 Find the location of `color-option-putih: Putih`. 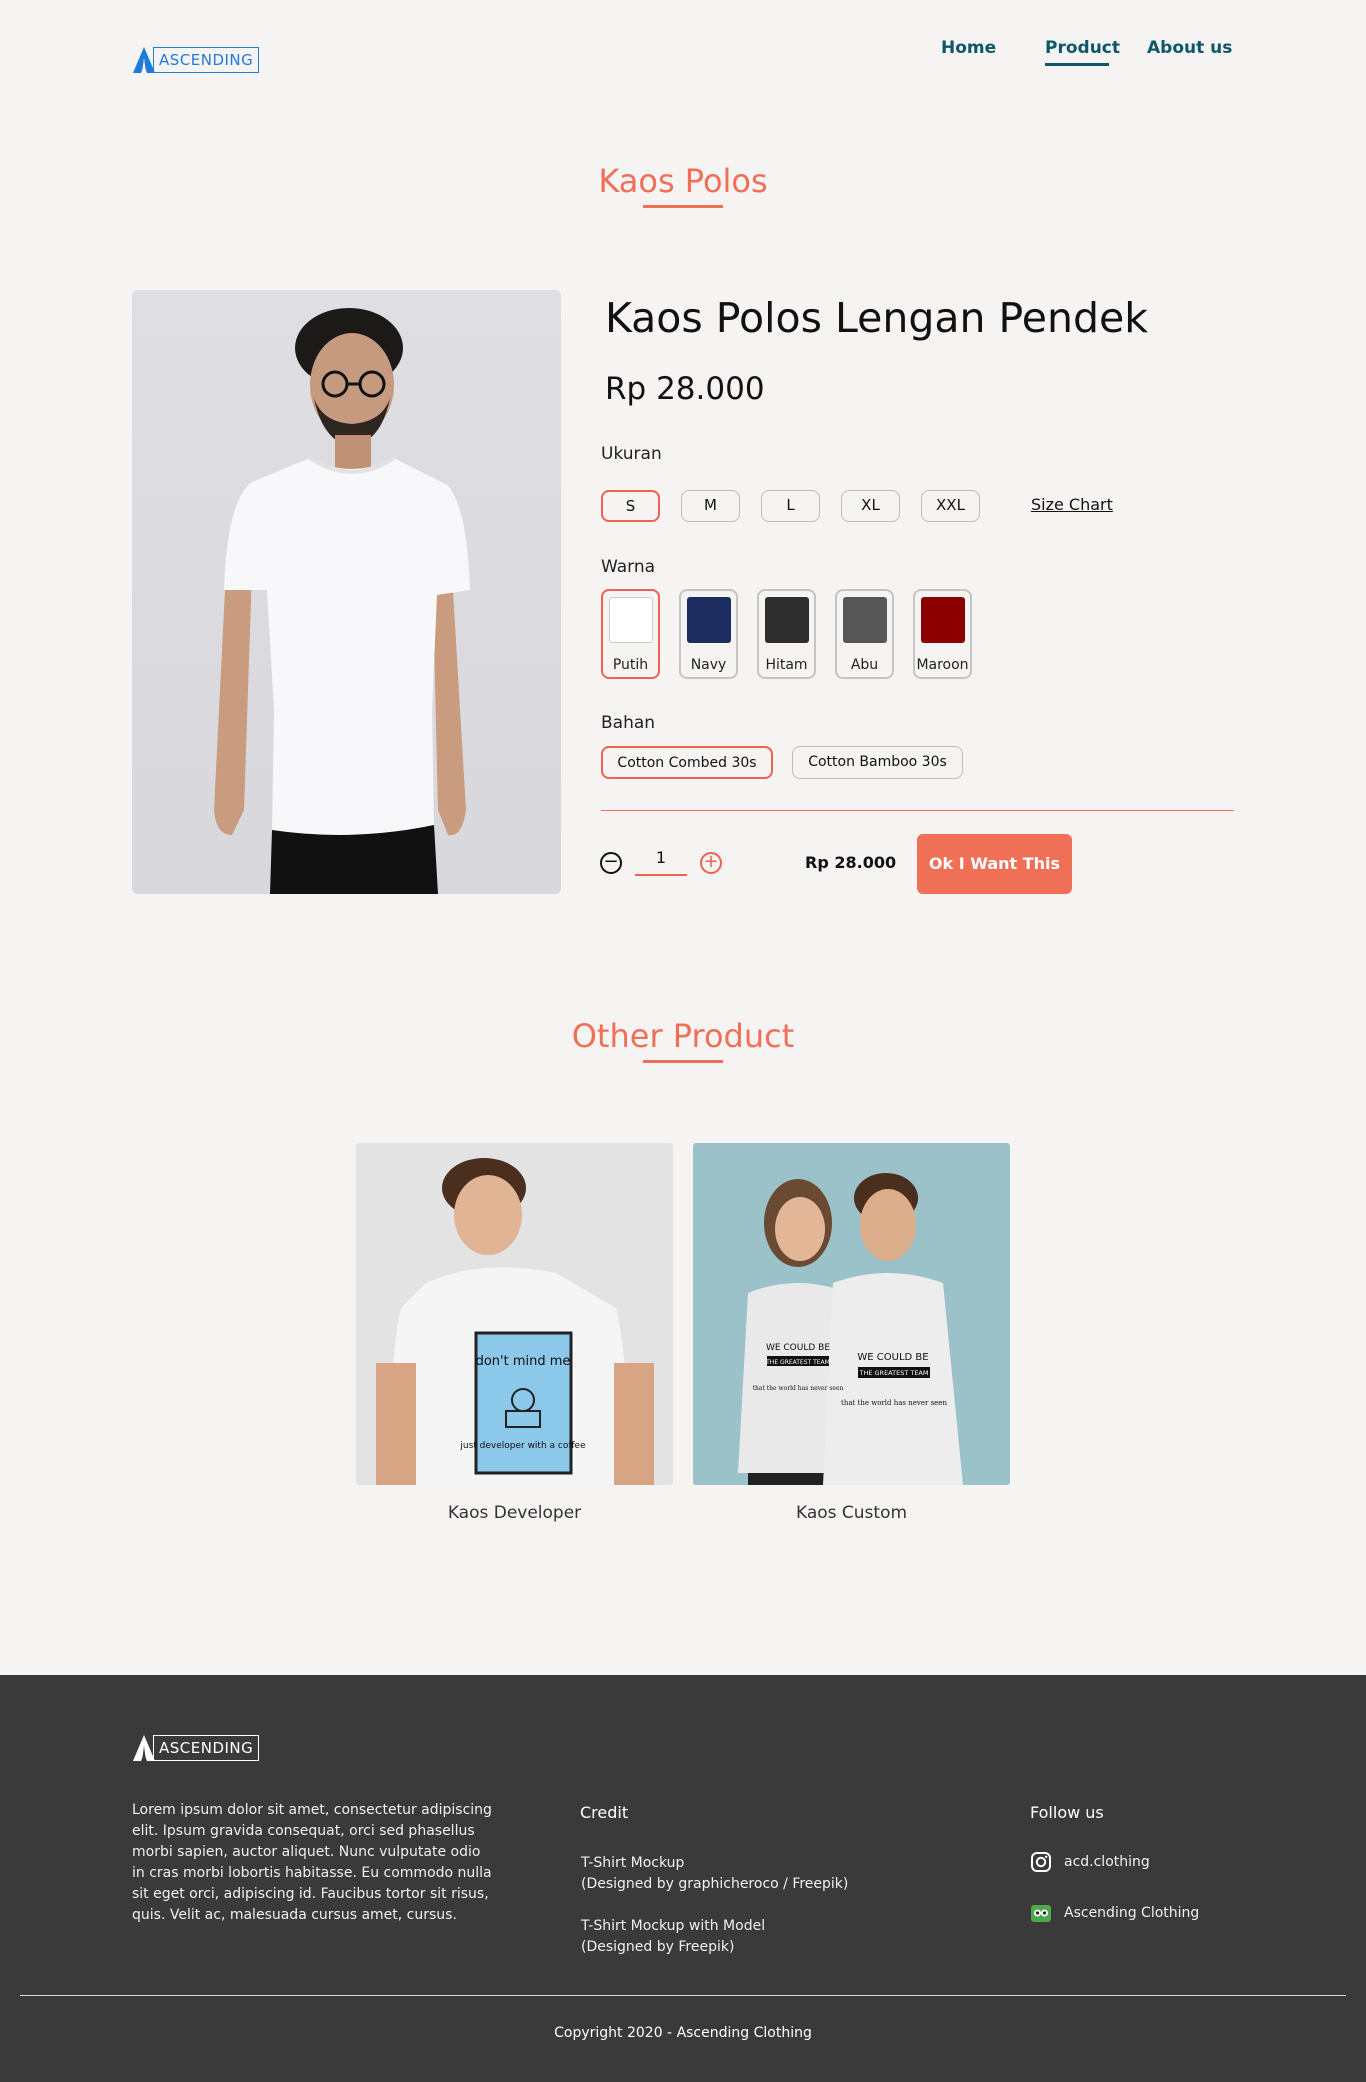

color-option-putih: Putih is located at coordinates (630, 634).